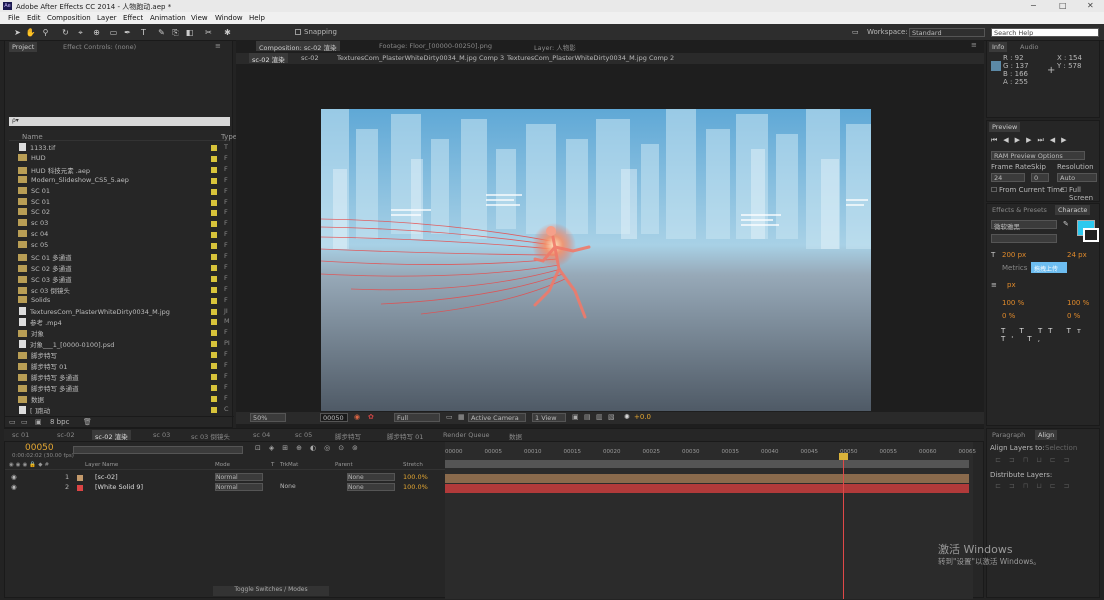 This screenshot has height=600, width=1104. Describe the element at coordinates (123, 344) in the screenshot. I see `project-item: 对象___1_[0000-0100].psd PI` at that location.